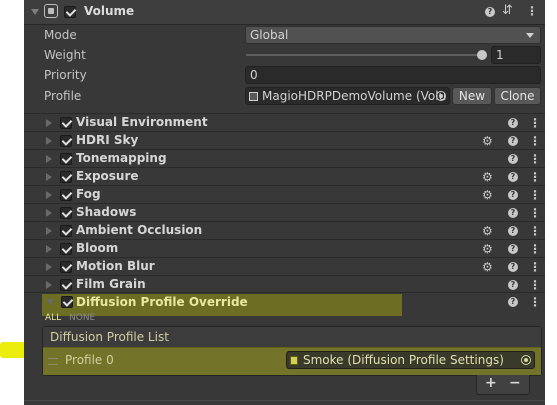 The height and width of the screenshot is (405, 557). What do you see at coordinates (364, 55) in the screenshot?
I see `weight-slider-track` at bounding box center [364, 55].